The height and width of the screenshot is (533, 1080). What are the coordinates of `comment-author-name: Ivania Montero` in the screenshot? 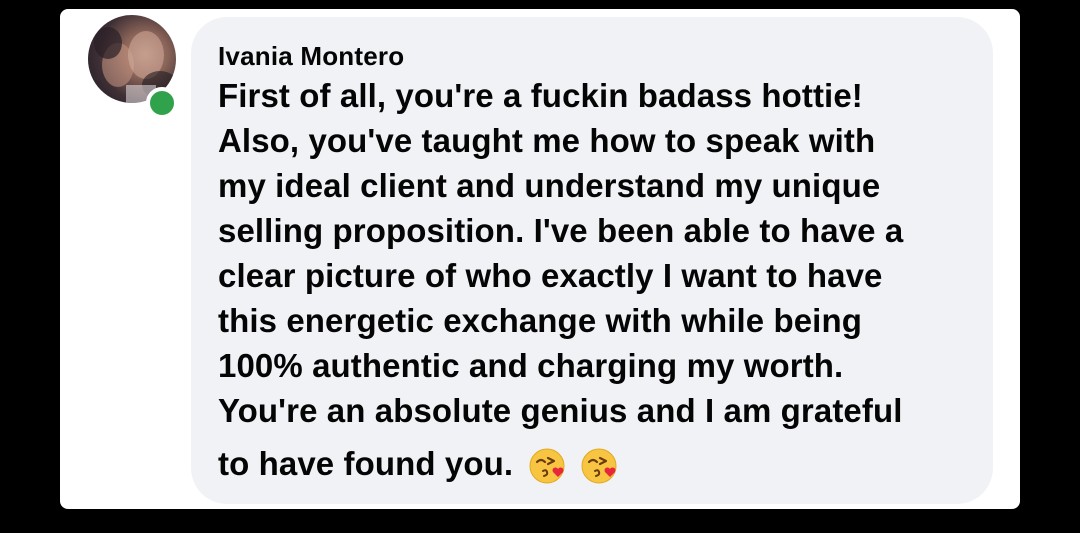 It's located at (311, 56).